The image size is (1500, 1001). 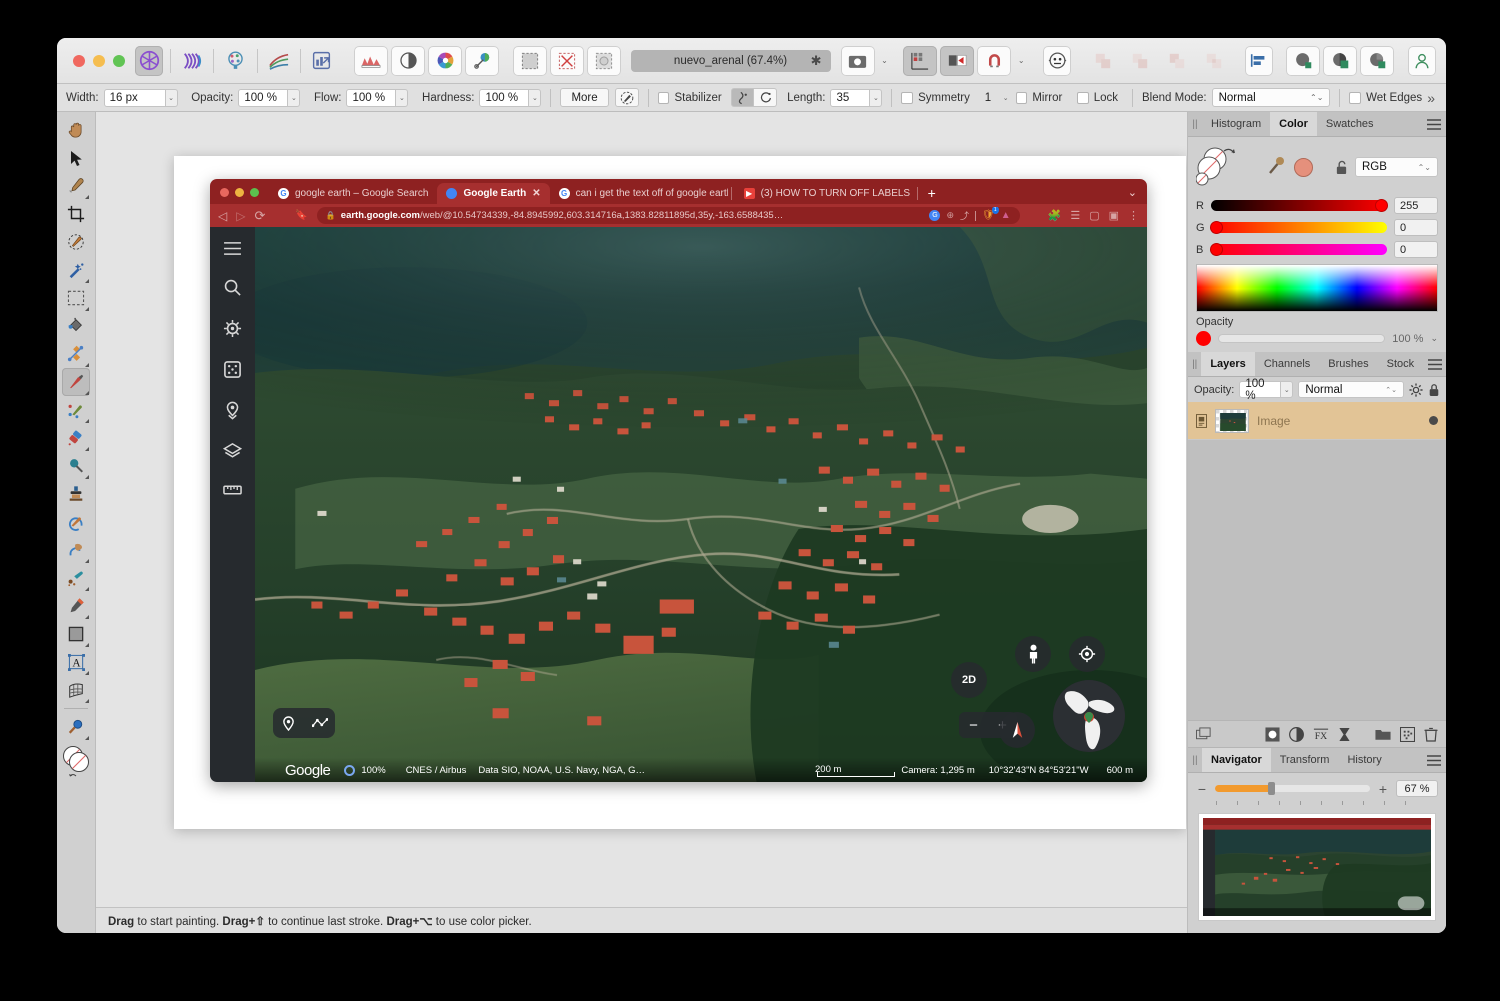 What do you see at coordinates (1271, 97) in the screenshot?
I see `blend-mode-select: Normal ⌃⌄` at bounding box center [1271, 97].